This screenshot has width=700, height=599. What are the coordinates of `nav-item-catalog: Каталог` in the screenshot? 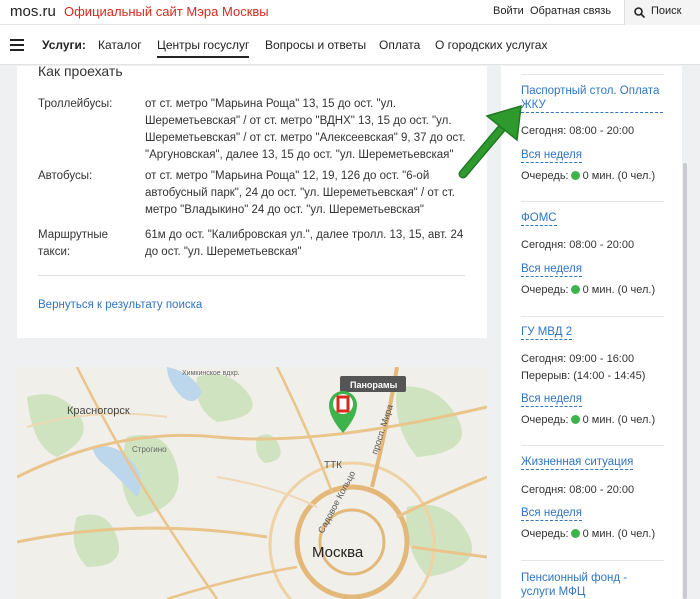 It's located at (120, 45).